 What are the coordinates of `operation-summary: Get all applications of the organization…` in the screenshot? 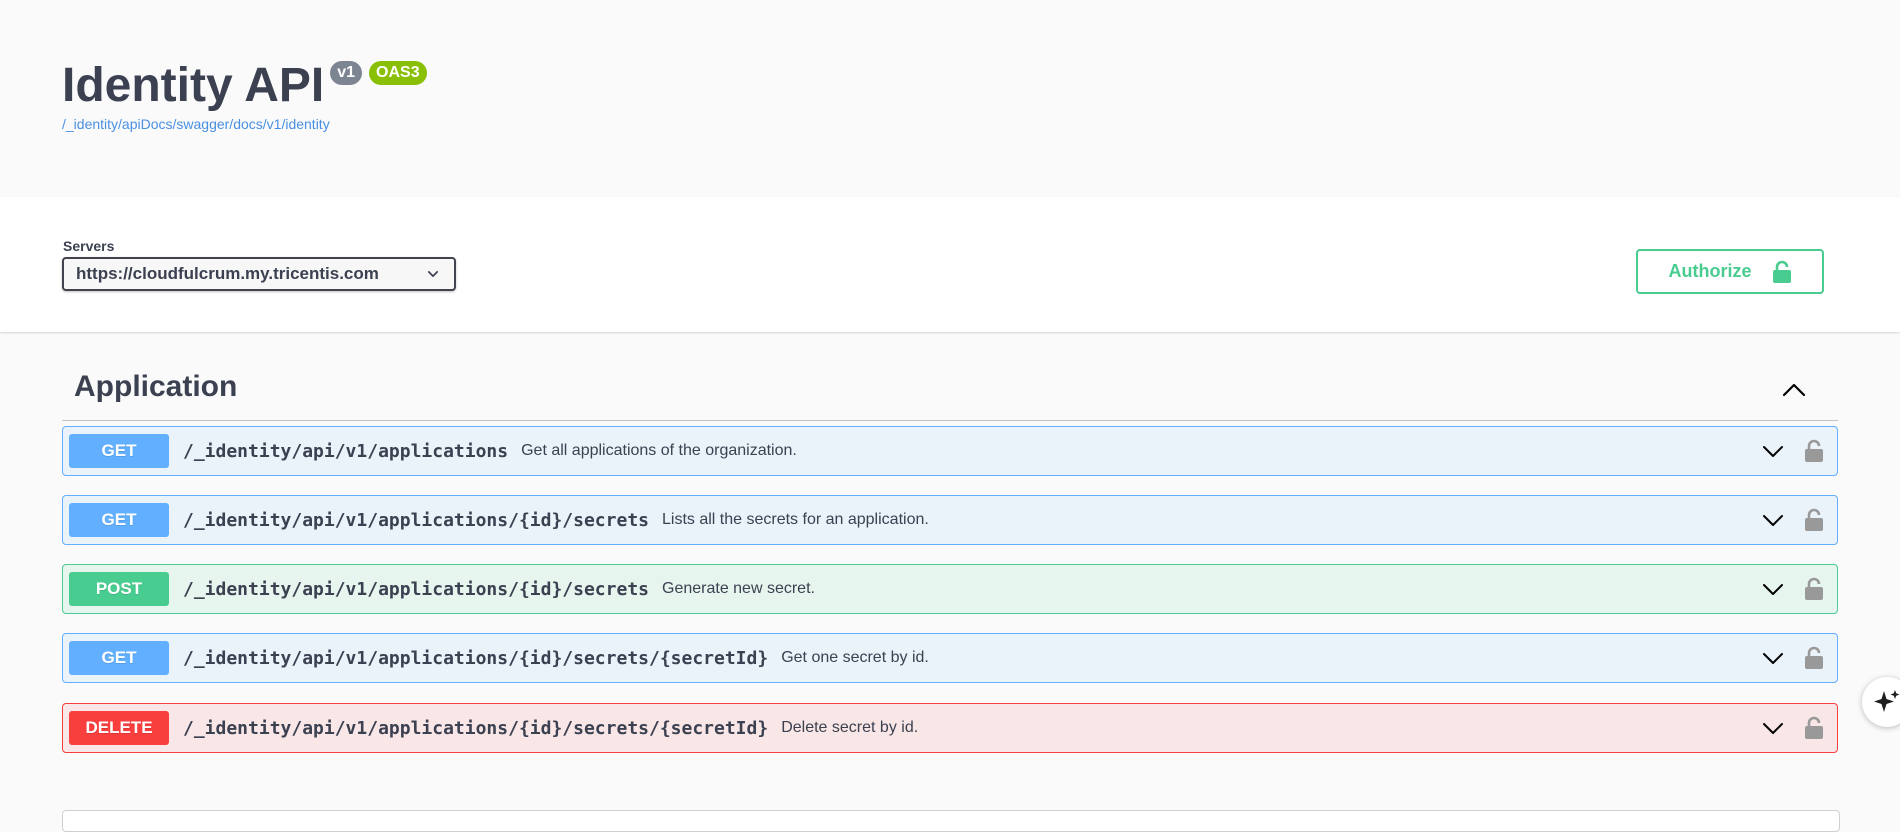 It's located at (659, 450).